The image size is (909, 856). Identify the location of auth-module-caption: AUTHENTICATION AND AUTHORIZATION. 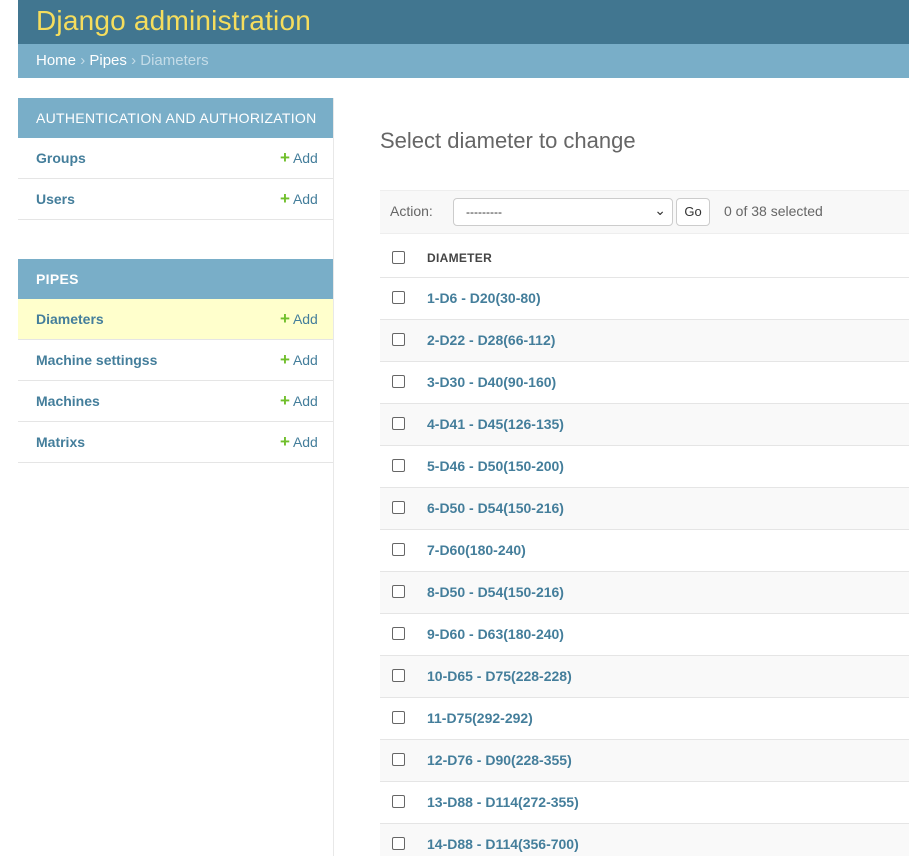
(175, 118).